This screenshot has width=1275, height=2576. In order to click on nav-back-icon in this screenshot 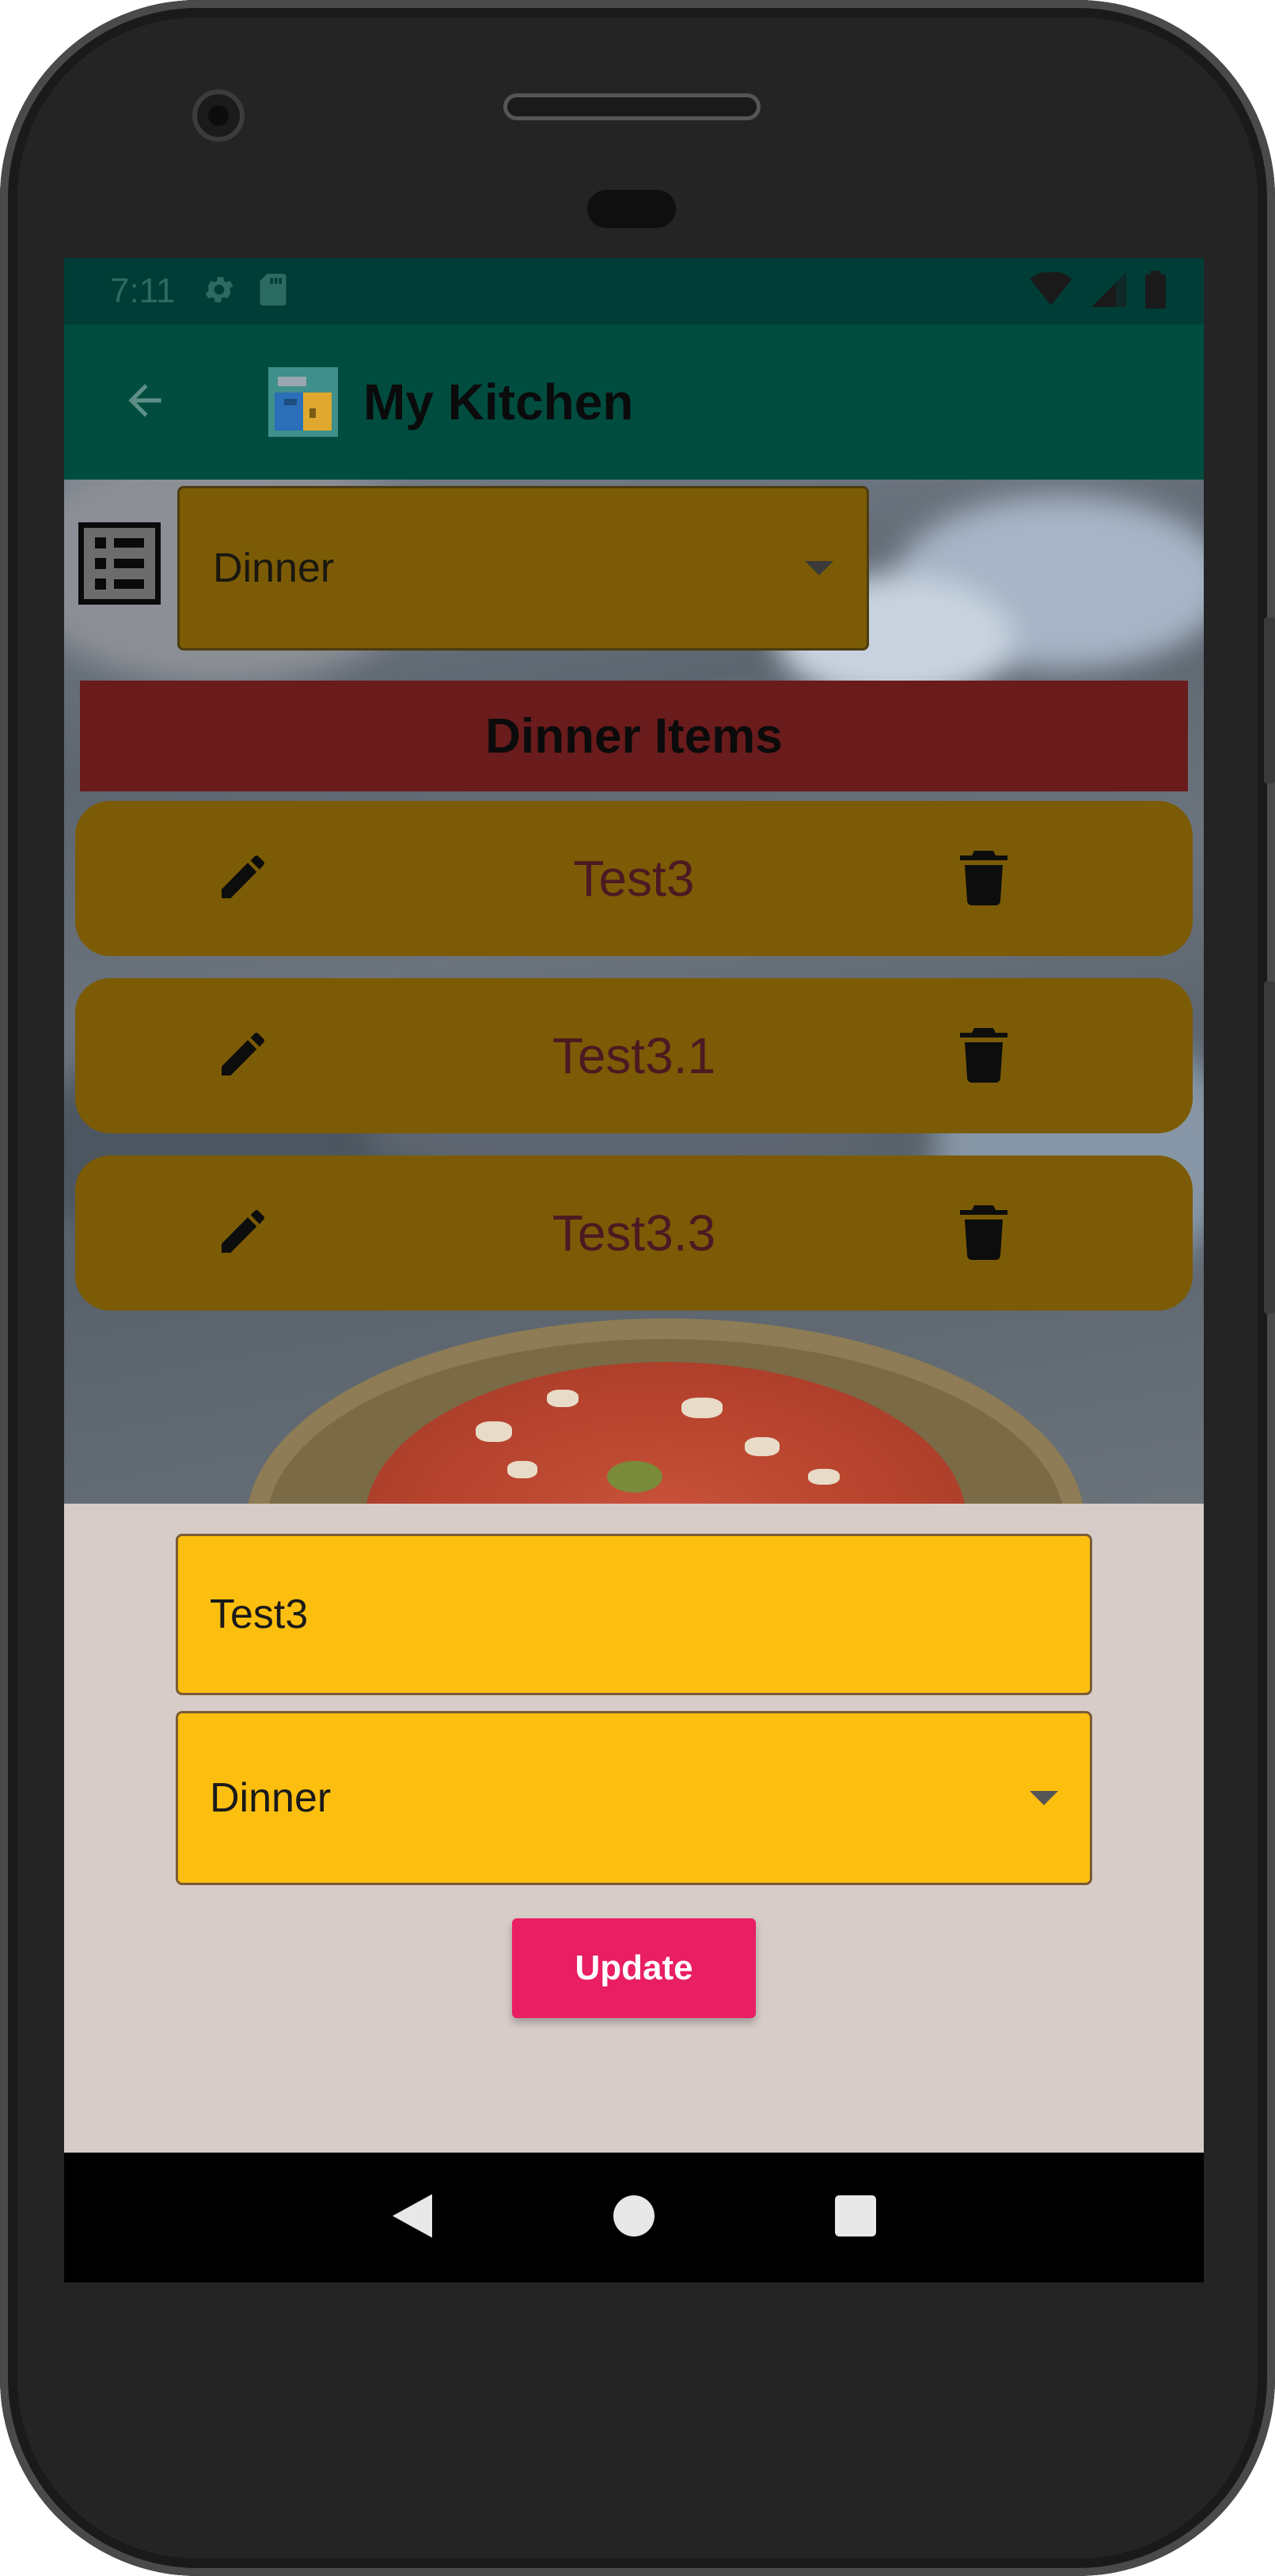, I will do `click(412, 2218)`.